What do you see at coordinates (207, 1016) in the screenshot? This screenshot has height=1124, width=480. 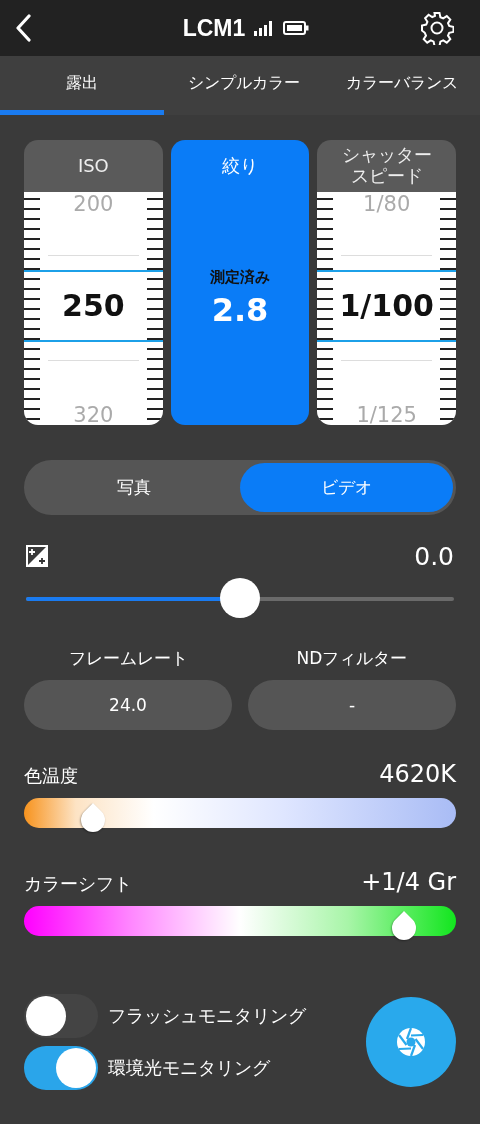 I see `toggle-label: フラッシュモニタリング` at bounding box center [207, 1016].